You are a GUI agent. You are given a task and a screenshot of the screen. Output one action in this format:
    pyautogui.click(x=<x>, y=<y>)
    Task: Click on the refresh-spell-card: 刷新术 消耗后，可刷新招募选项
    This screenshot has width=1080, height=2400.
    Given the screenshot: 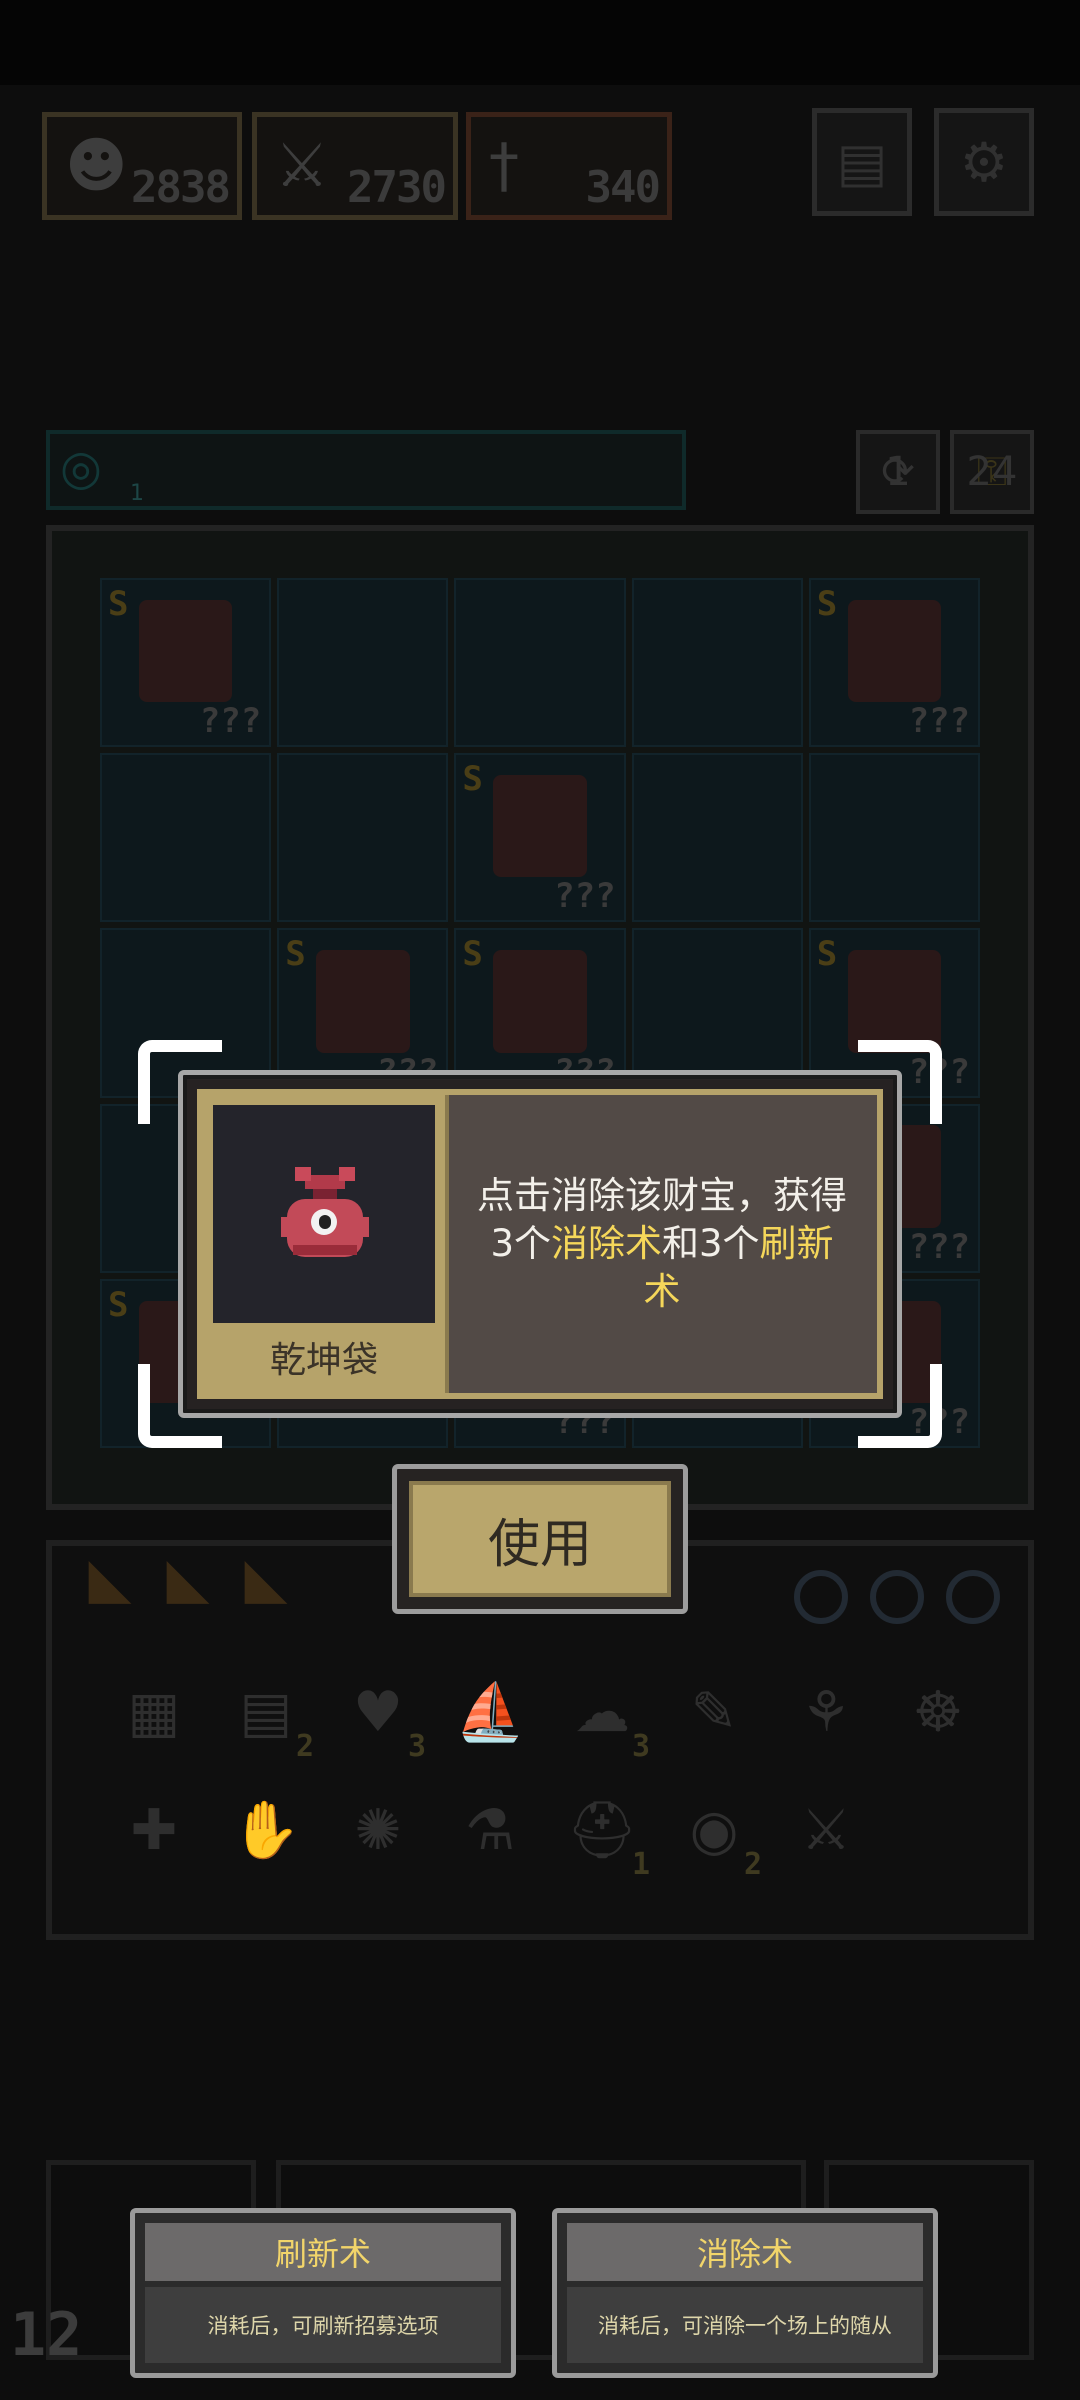 What is the action you would take?
    pyautogui.click(x=323, y=2293)
    